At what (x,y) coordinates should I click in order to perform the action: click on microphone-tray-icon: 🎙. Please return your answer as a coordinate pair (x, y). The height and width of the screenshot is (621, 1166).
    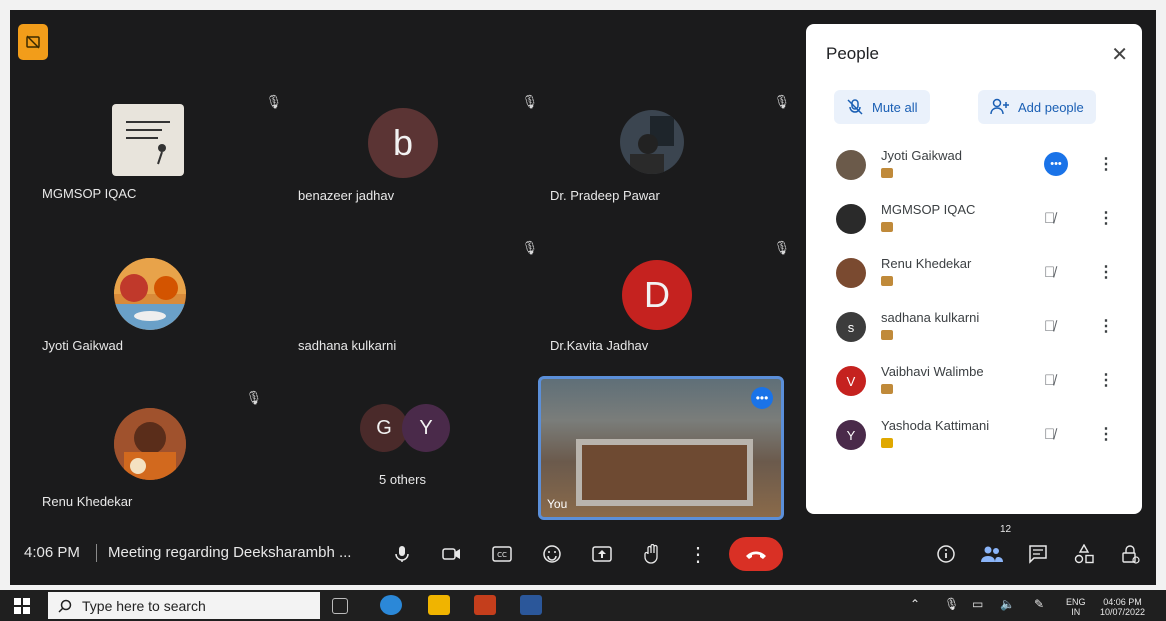
    Looking at the image, I should click on (951, 604).